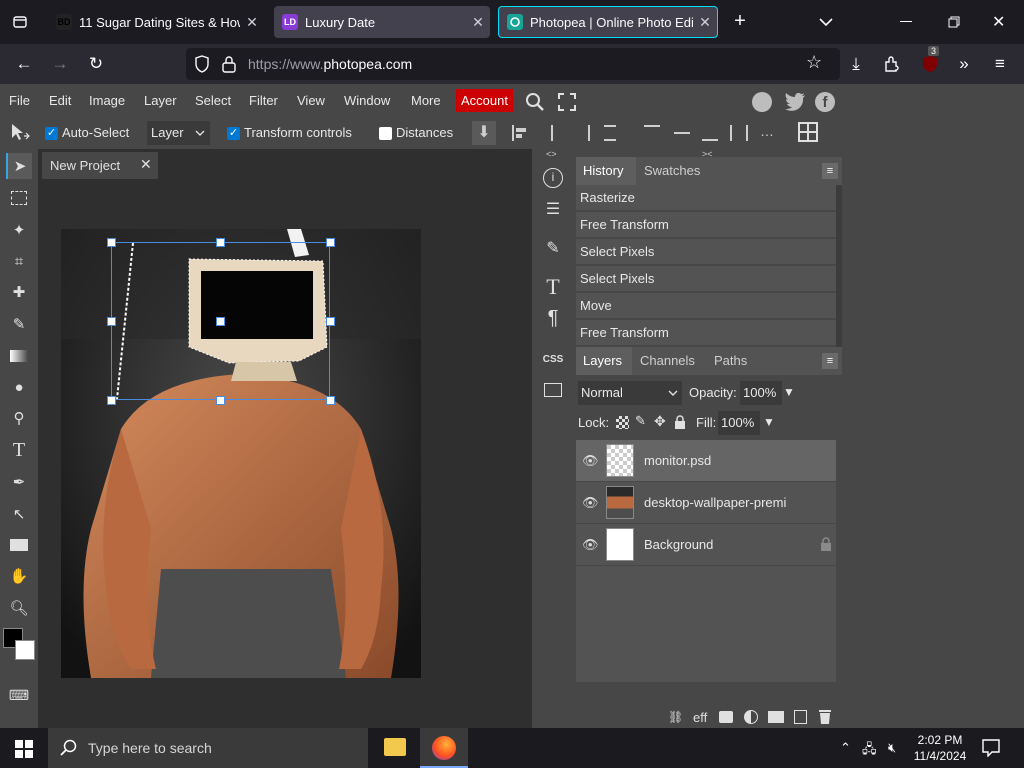 This screenshot has height=768, width=1024. I want to click on facebook-icon: f, so click(825, 102).